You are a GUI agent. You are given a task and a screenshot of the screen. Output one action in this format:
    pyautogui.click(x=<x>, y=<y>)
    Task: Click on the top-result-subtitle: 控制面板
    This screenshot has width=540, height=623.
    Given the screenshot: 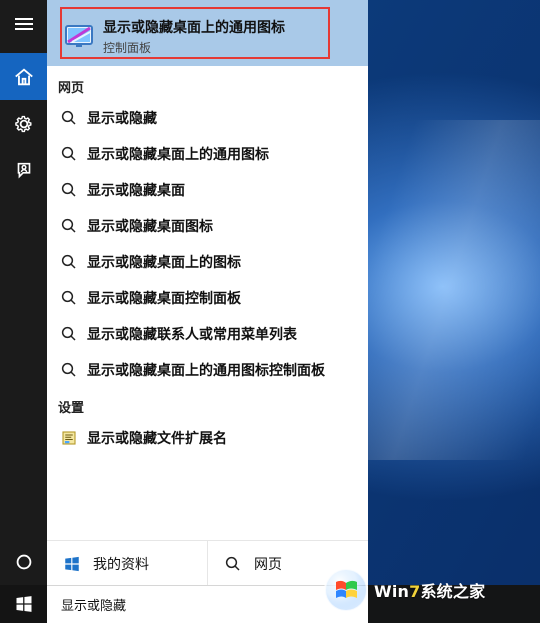 What is the action you would take?
    pyautogui.click(x=127, y=48)
    